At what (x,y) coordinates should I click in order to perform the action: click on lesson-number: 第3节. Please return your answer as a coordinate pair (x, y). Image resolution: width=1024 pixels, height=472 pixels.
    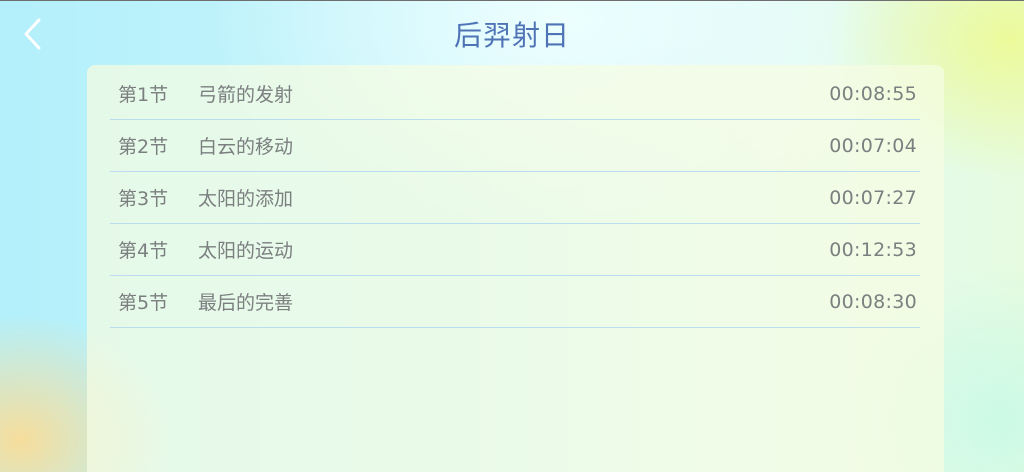
    Looking at the image, I should click on (143, 199).